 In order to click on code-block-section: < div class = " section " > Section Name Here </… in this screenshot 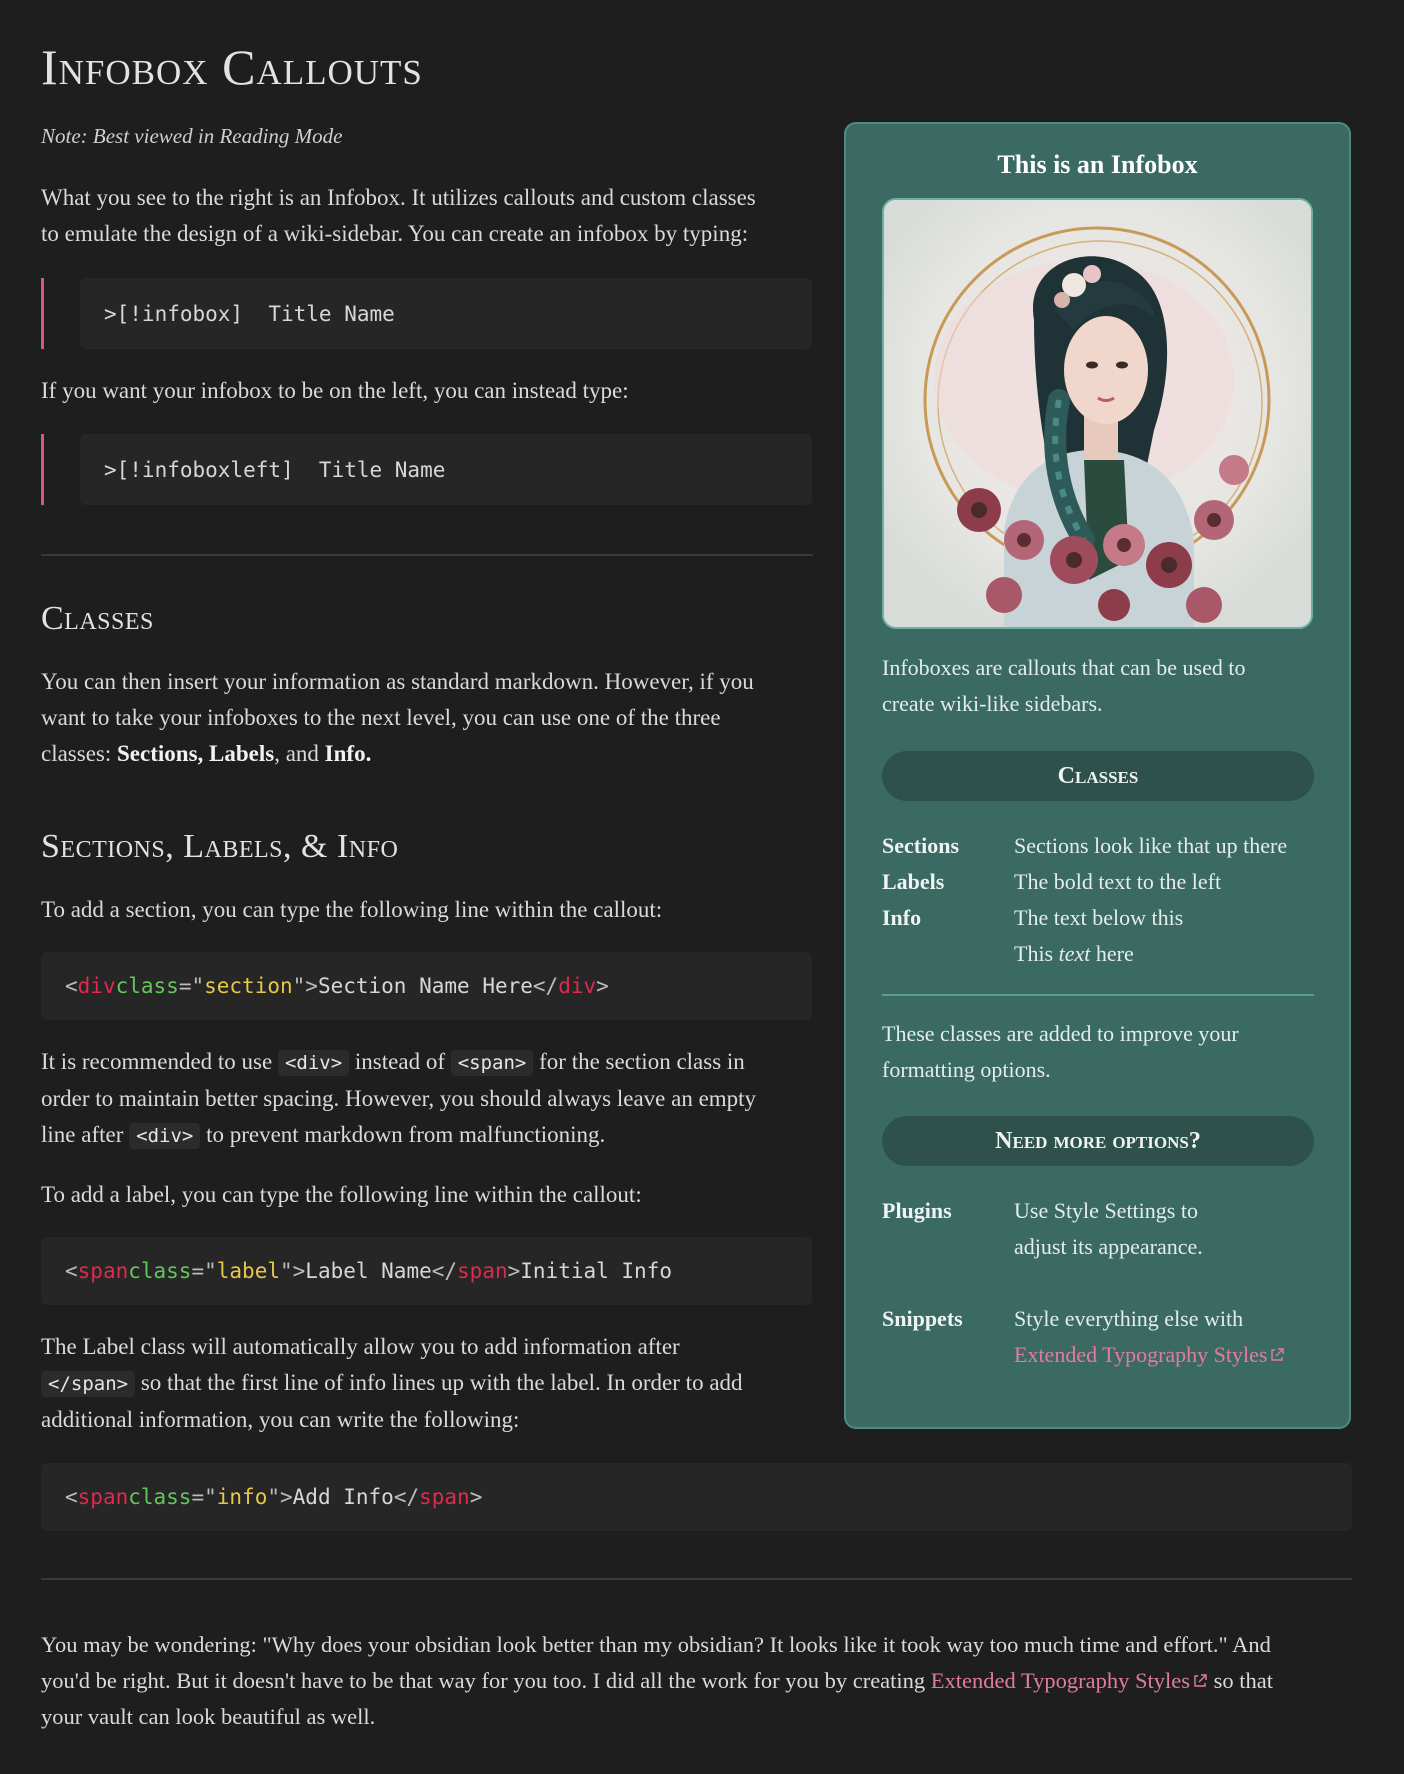, I will do `click(426, 986)`.